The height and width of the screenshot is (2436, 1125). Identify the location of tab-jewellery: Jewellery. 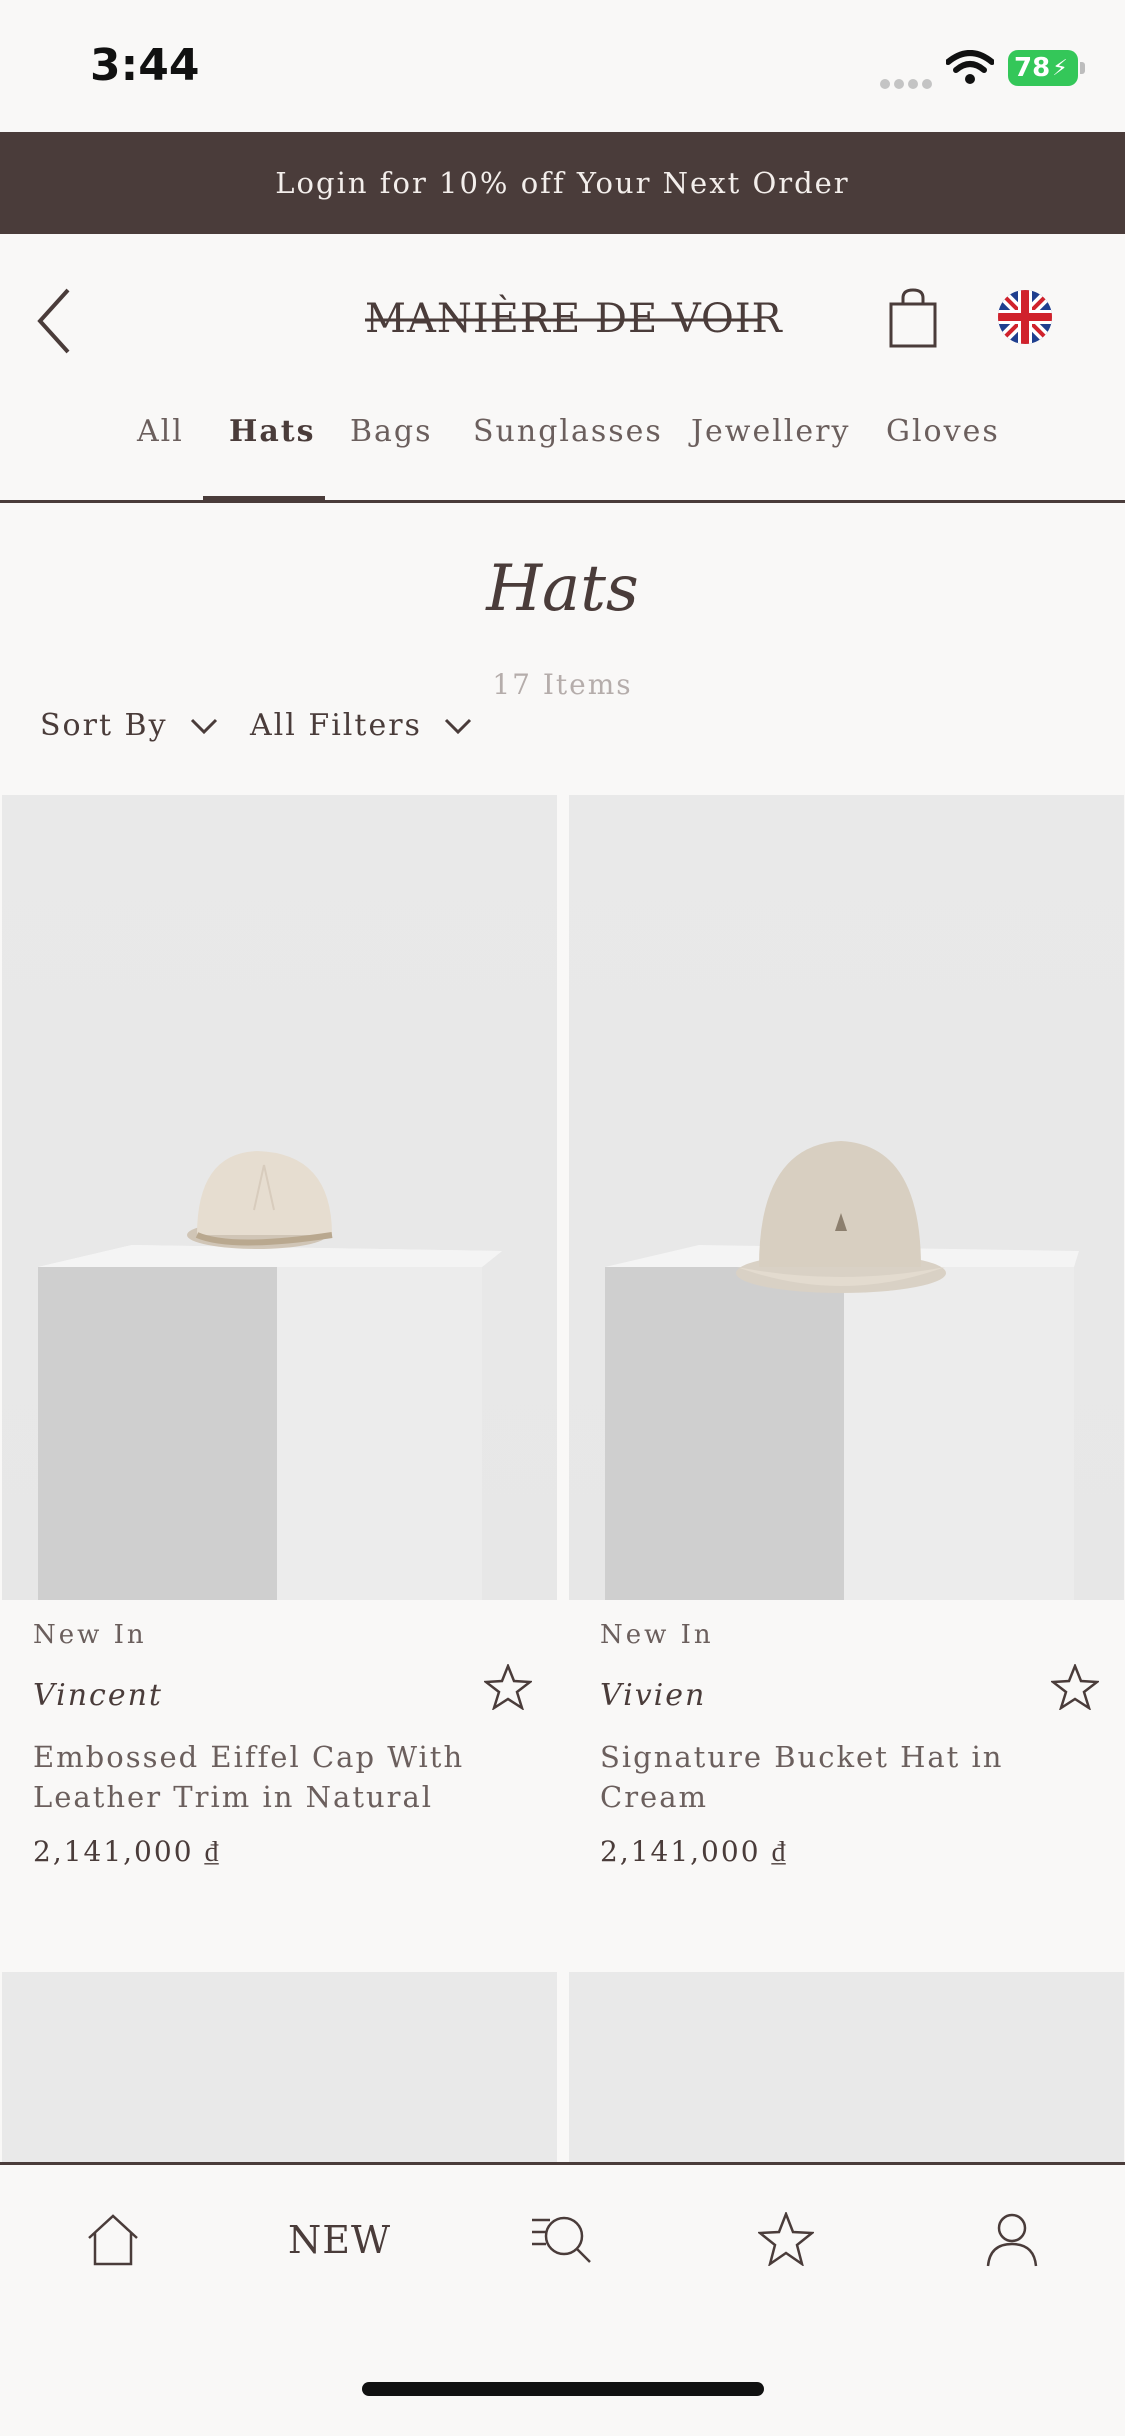
(770, 431).